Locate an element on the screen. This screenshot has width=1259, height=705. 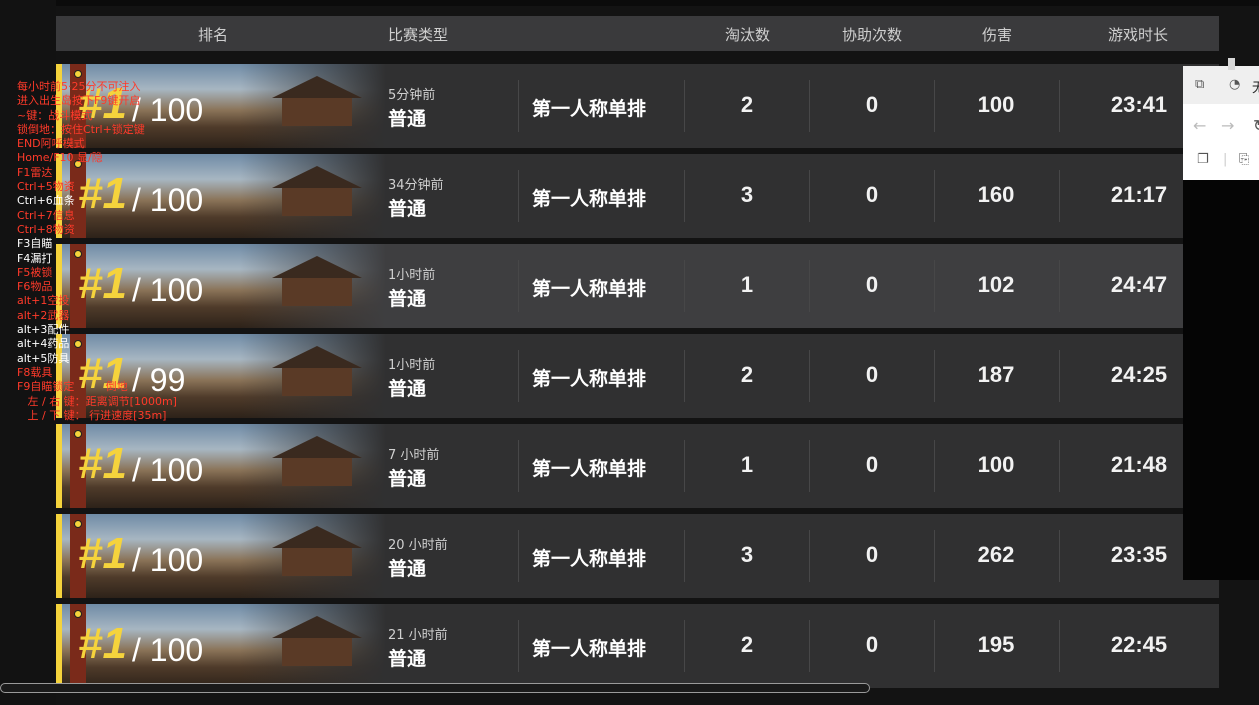
damage-value: 187 is located at coordinates (996, 374).